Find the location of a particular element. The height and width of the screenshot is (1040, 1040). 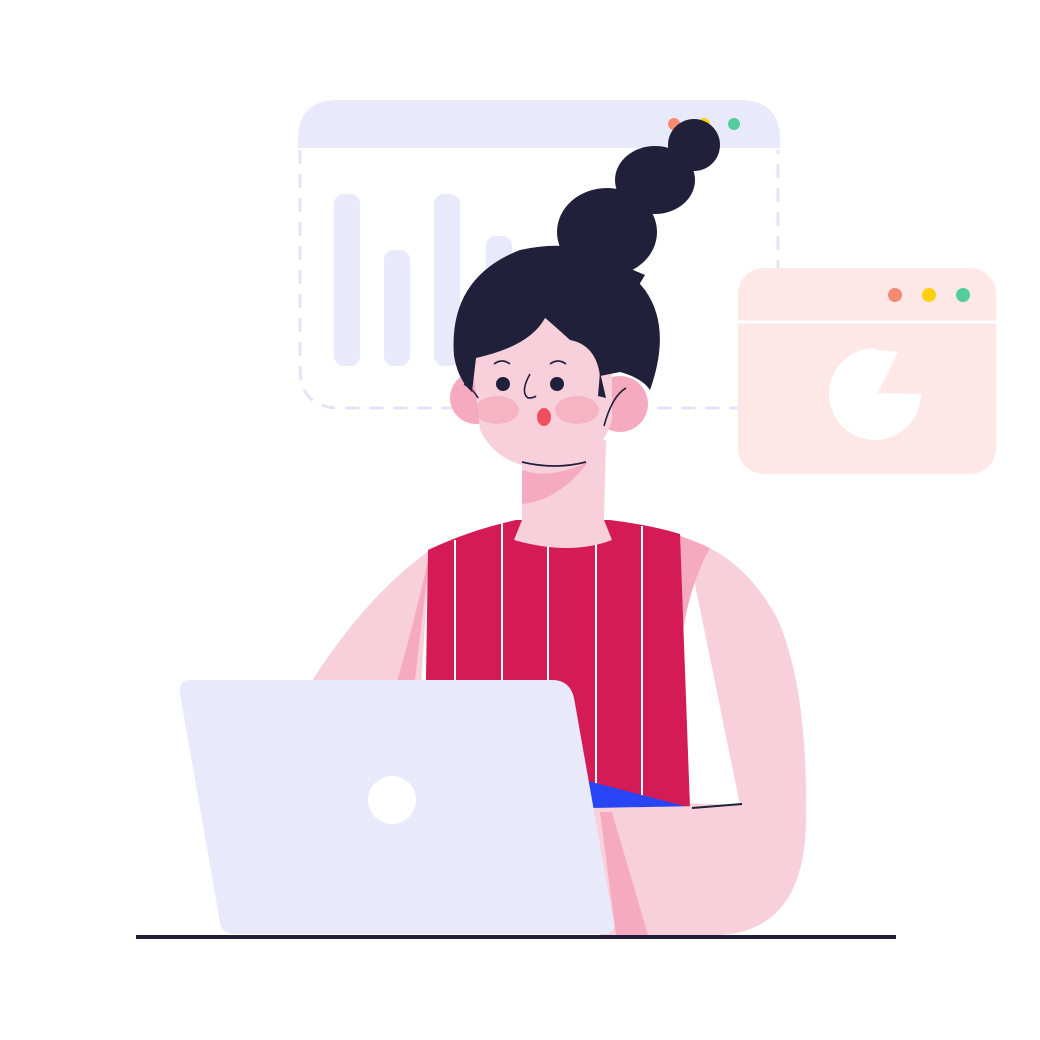

window-pie-dot-yellow is located at coordinates (929, 295).